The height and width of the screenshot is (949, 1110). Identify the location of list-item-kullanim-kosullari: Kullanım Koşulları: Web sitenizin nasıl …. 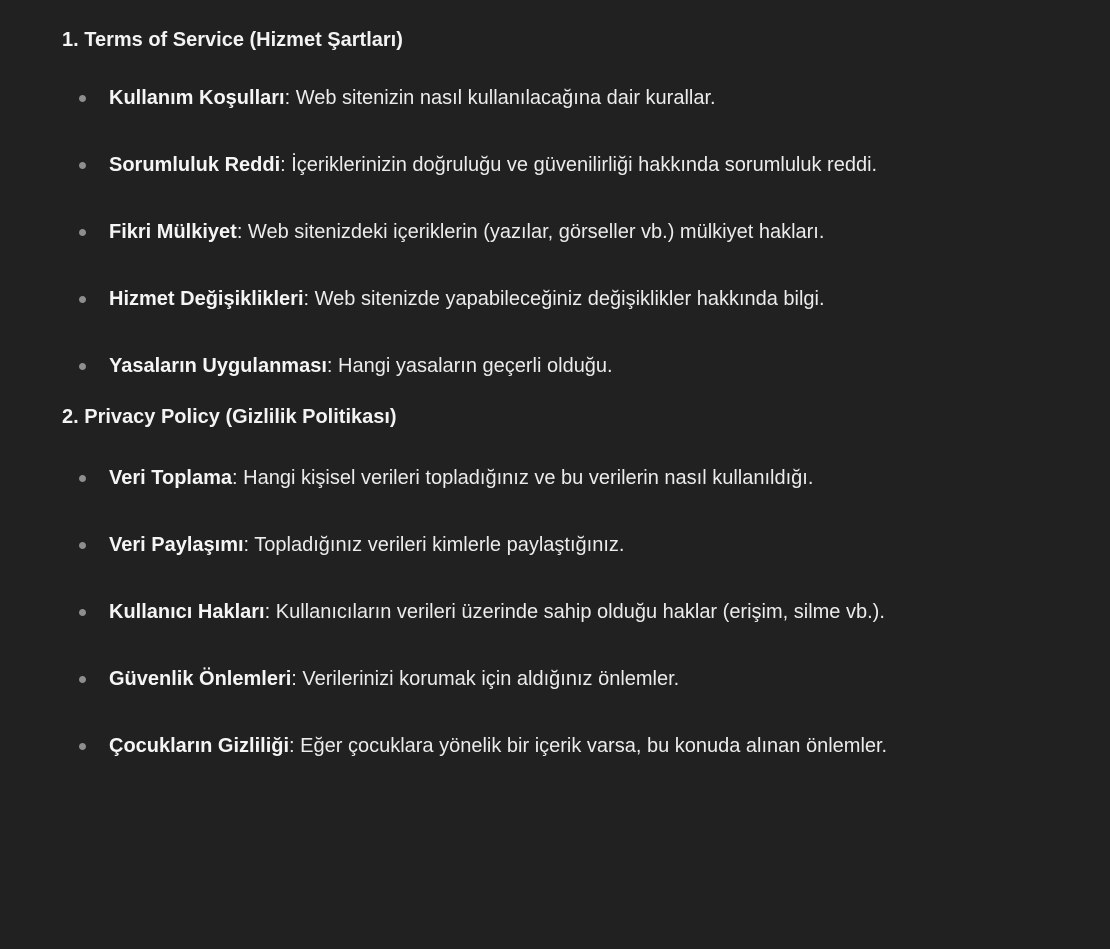
(578, 98).